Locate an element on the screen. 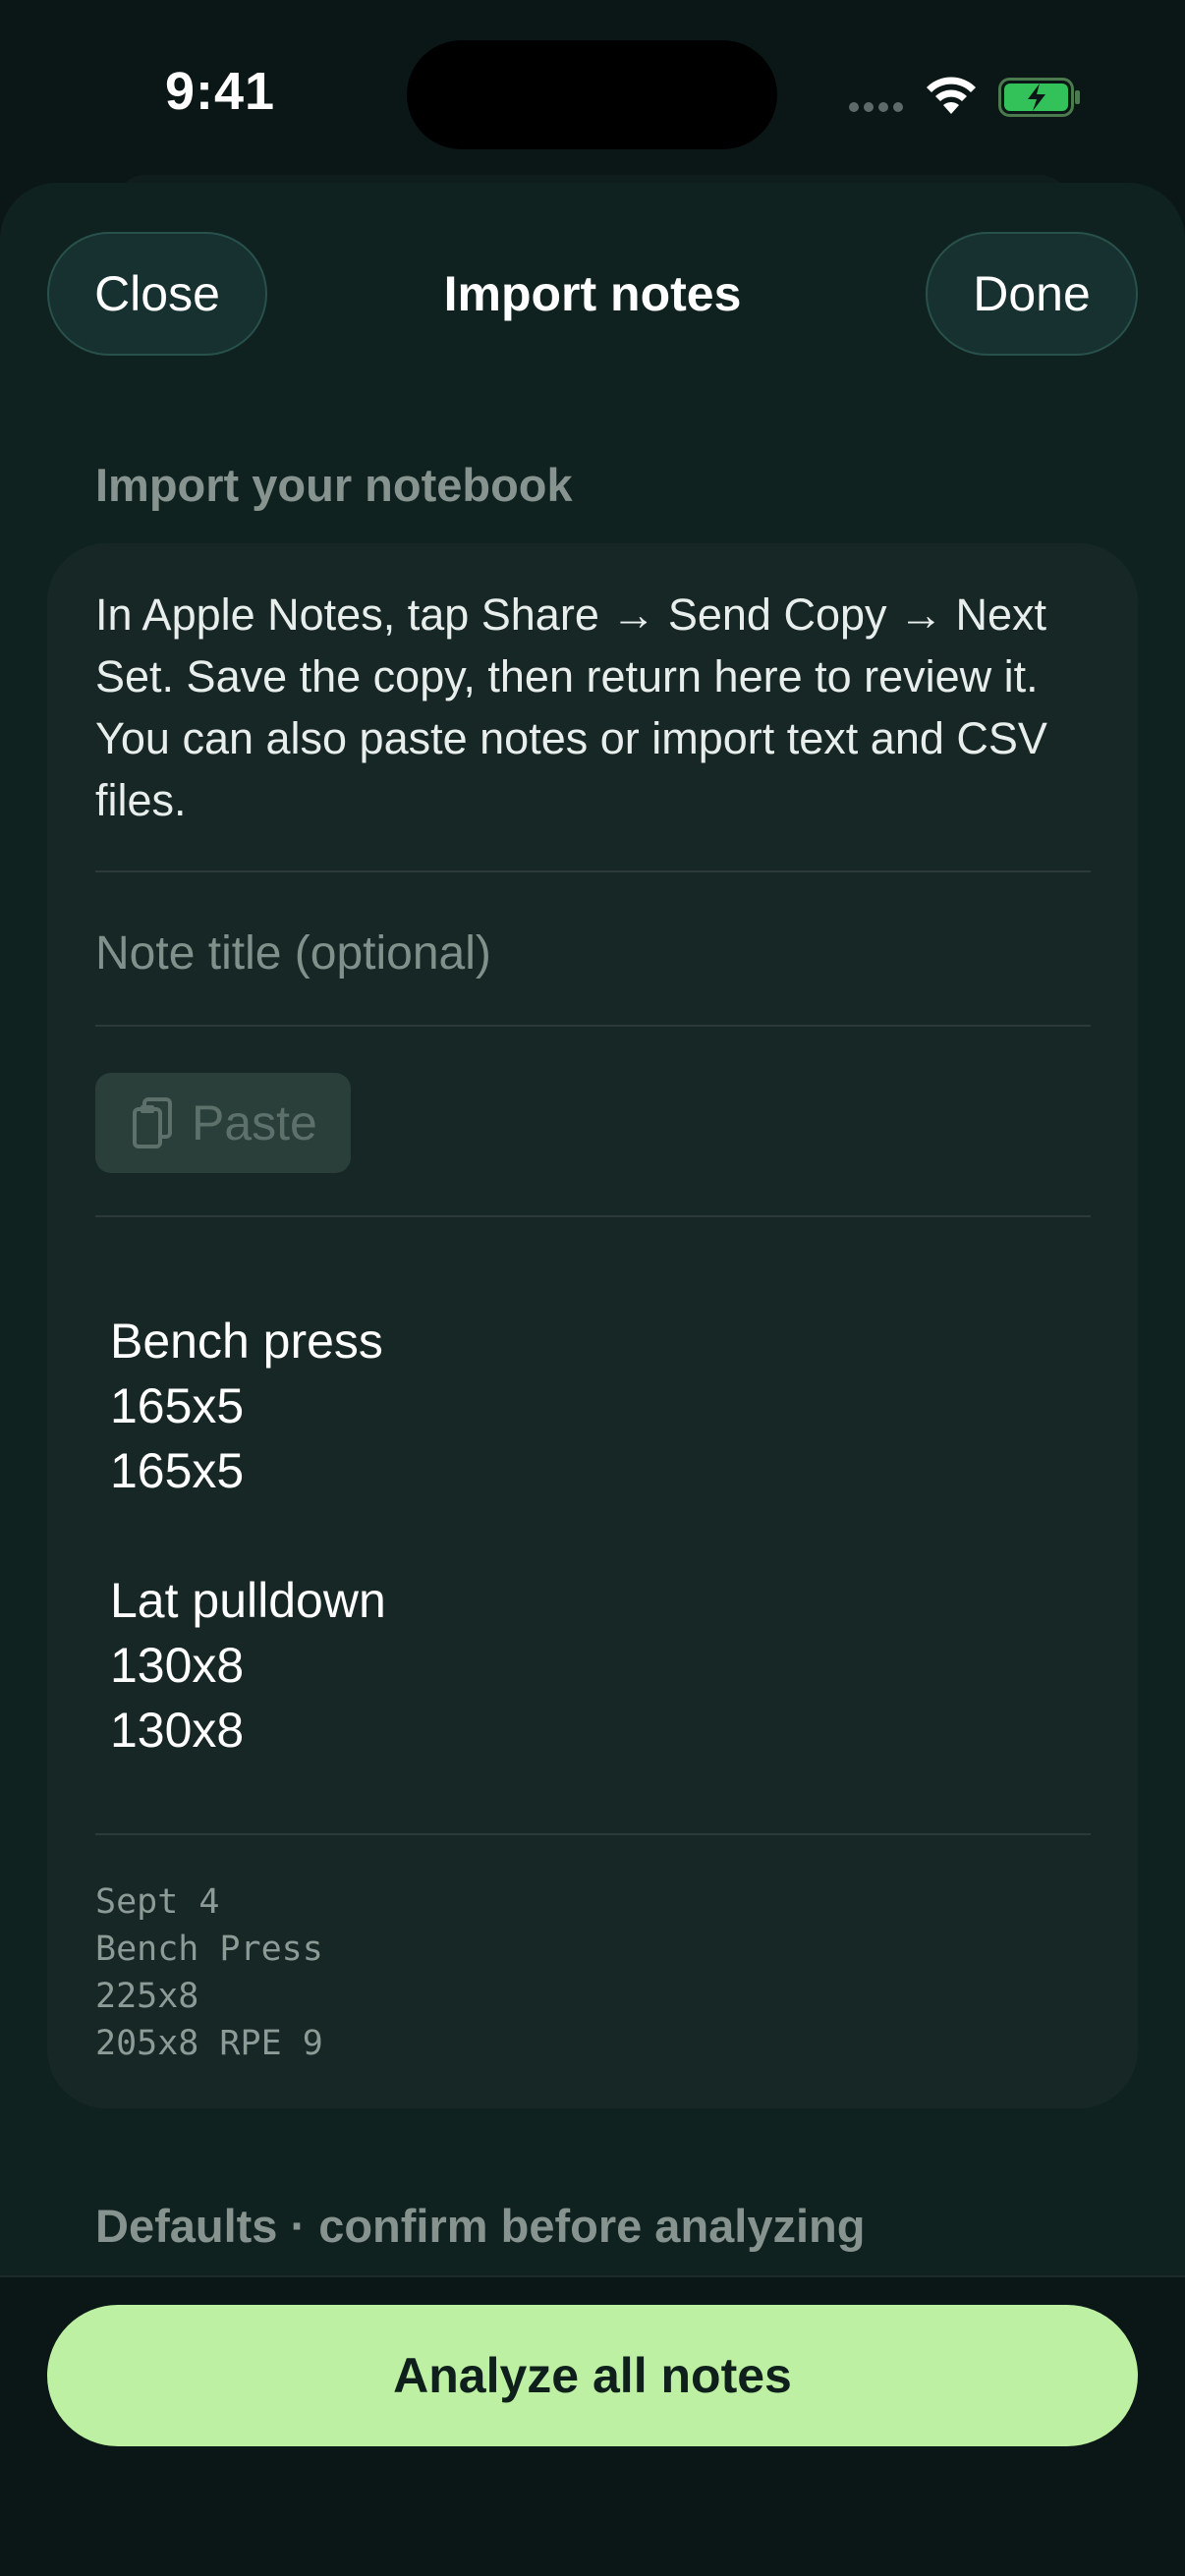  battery-charging-icon is located at coordinates (1039, 97).